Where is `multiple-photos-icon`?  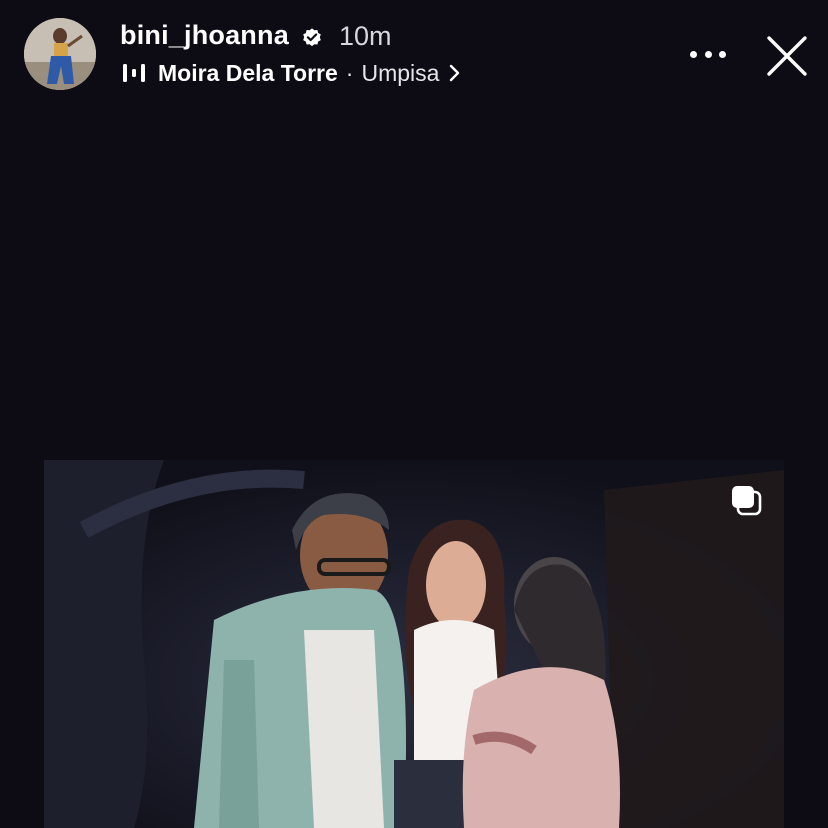 multiple-photos-icon is located at coordinates (747, 501).